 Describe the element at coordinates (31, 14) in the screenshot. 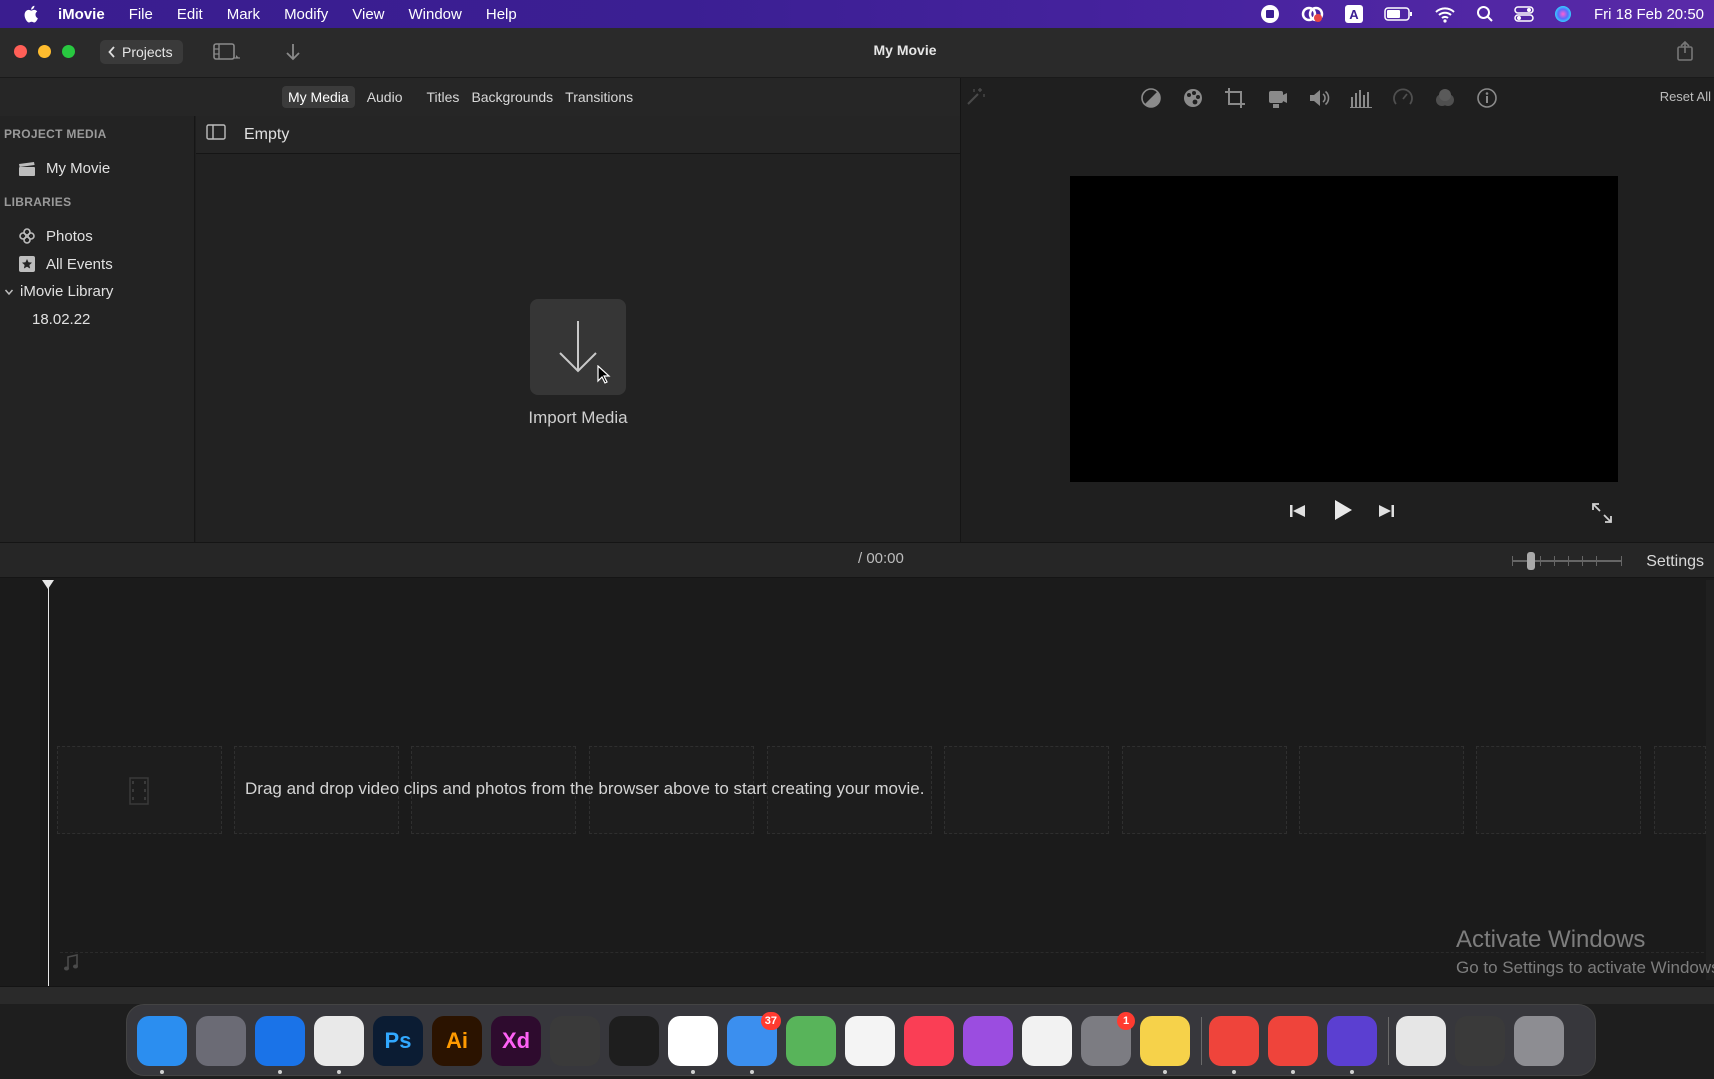

I see `apple-menu-icon` at that location.